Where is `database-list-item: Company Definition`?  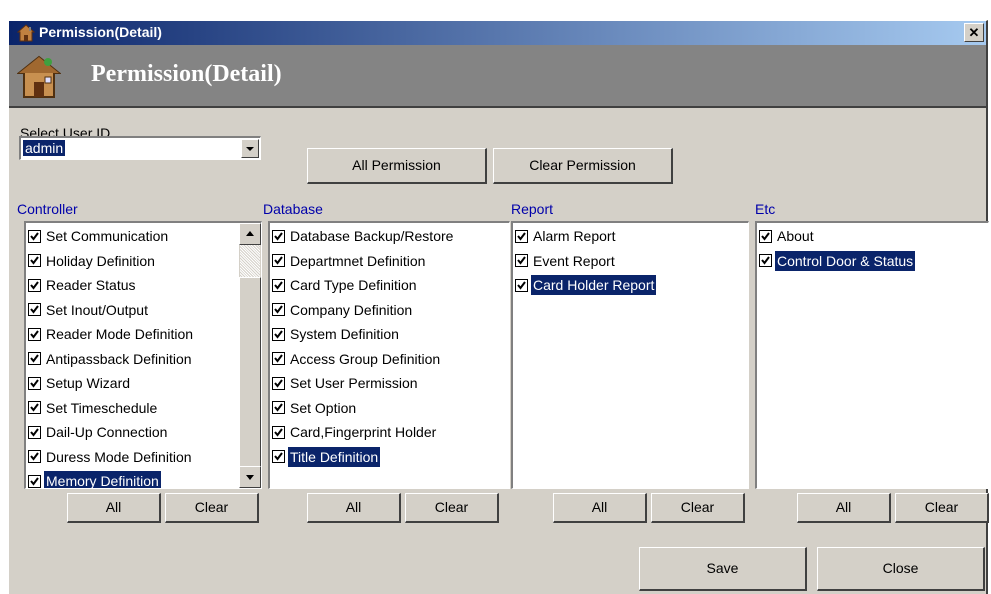
database-list-item: Company Definition is located at coordinates (343, 310).